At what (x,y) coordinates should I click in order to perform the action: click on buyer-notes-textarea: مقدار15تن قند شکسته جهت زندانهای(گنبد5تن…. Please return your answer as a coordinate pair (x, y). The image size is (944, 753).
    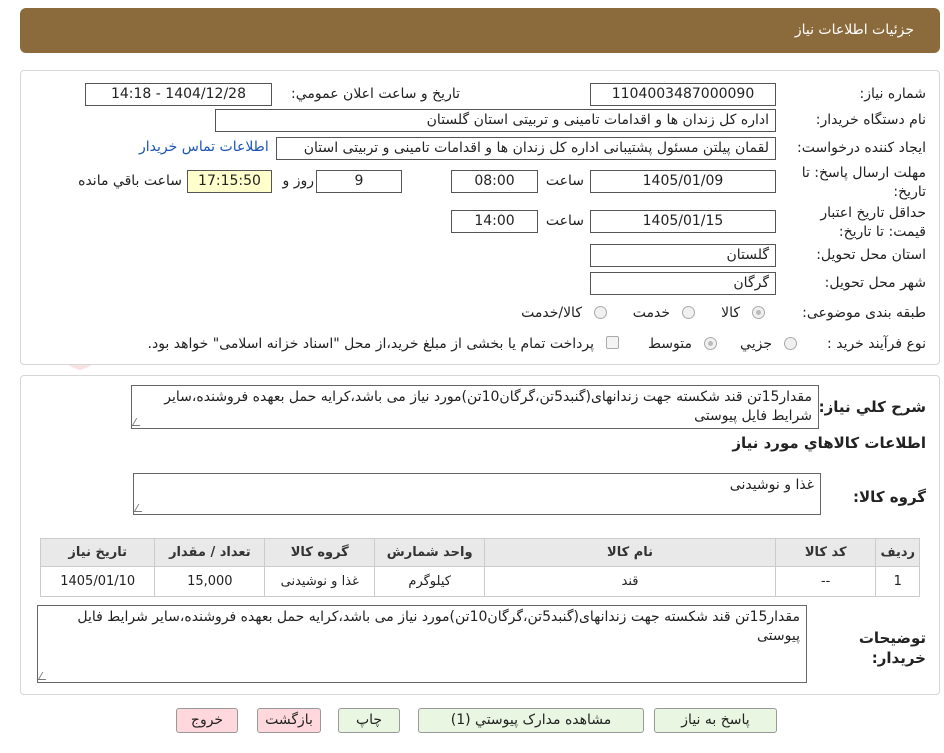
    Looking at the image, I should click on (422, 644).